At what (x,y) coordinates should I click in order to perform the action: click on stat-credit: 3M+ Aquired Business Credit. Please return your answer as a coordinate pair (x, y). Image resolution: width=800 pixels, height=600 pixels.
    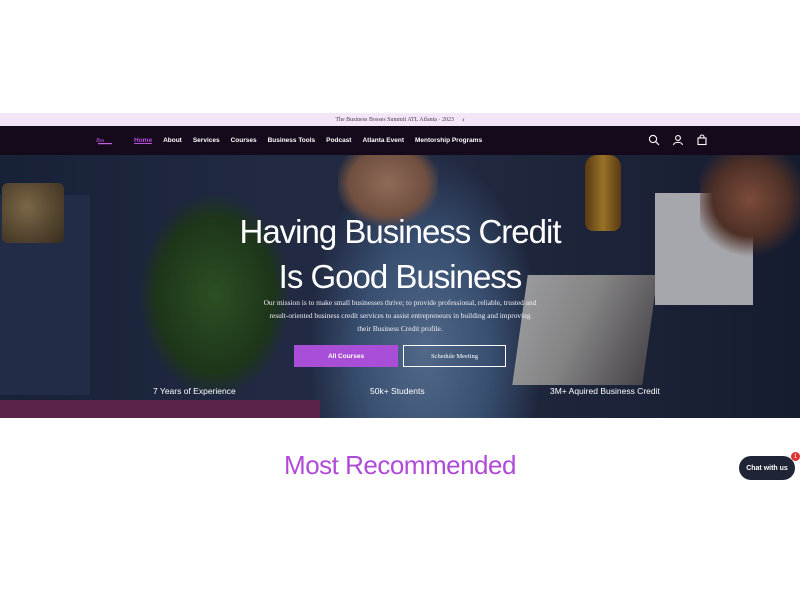
    Looking at the image, I should click on (605, 391).